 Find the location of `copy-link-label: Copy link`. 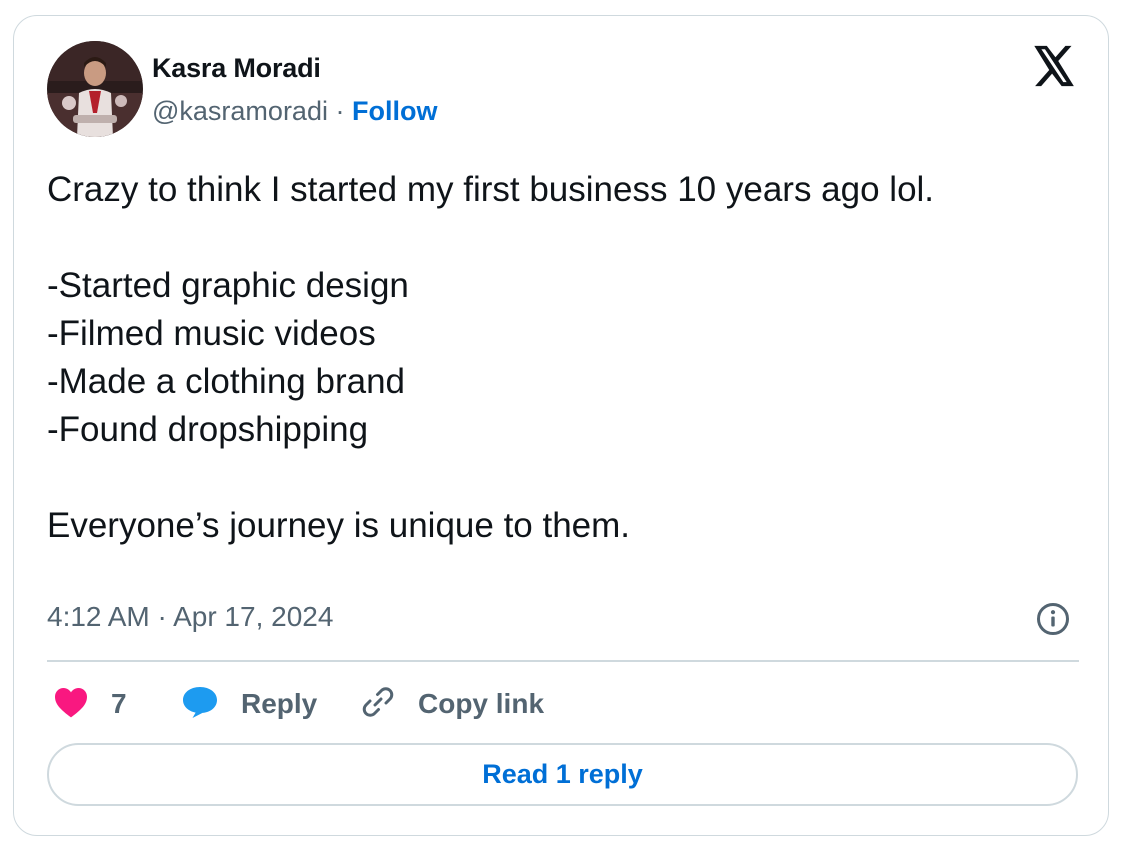

copy-link-label: Copy link is located at coordinates (481, 703).